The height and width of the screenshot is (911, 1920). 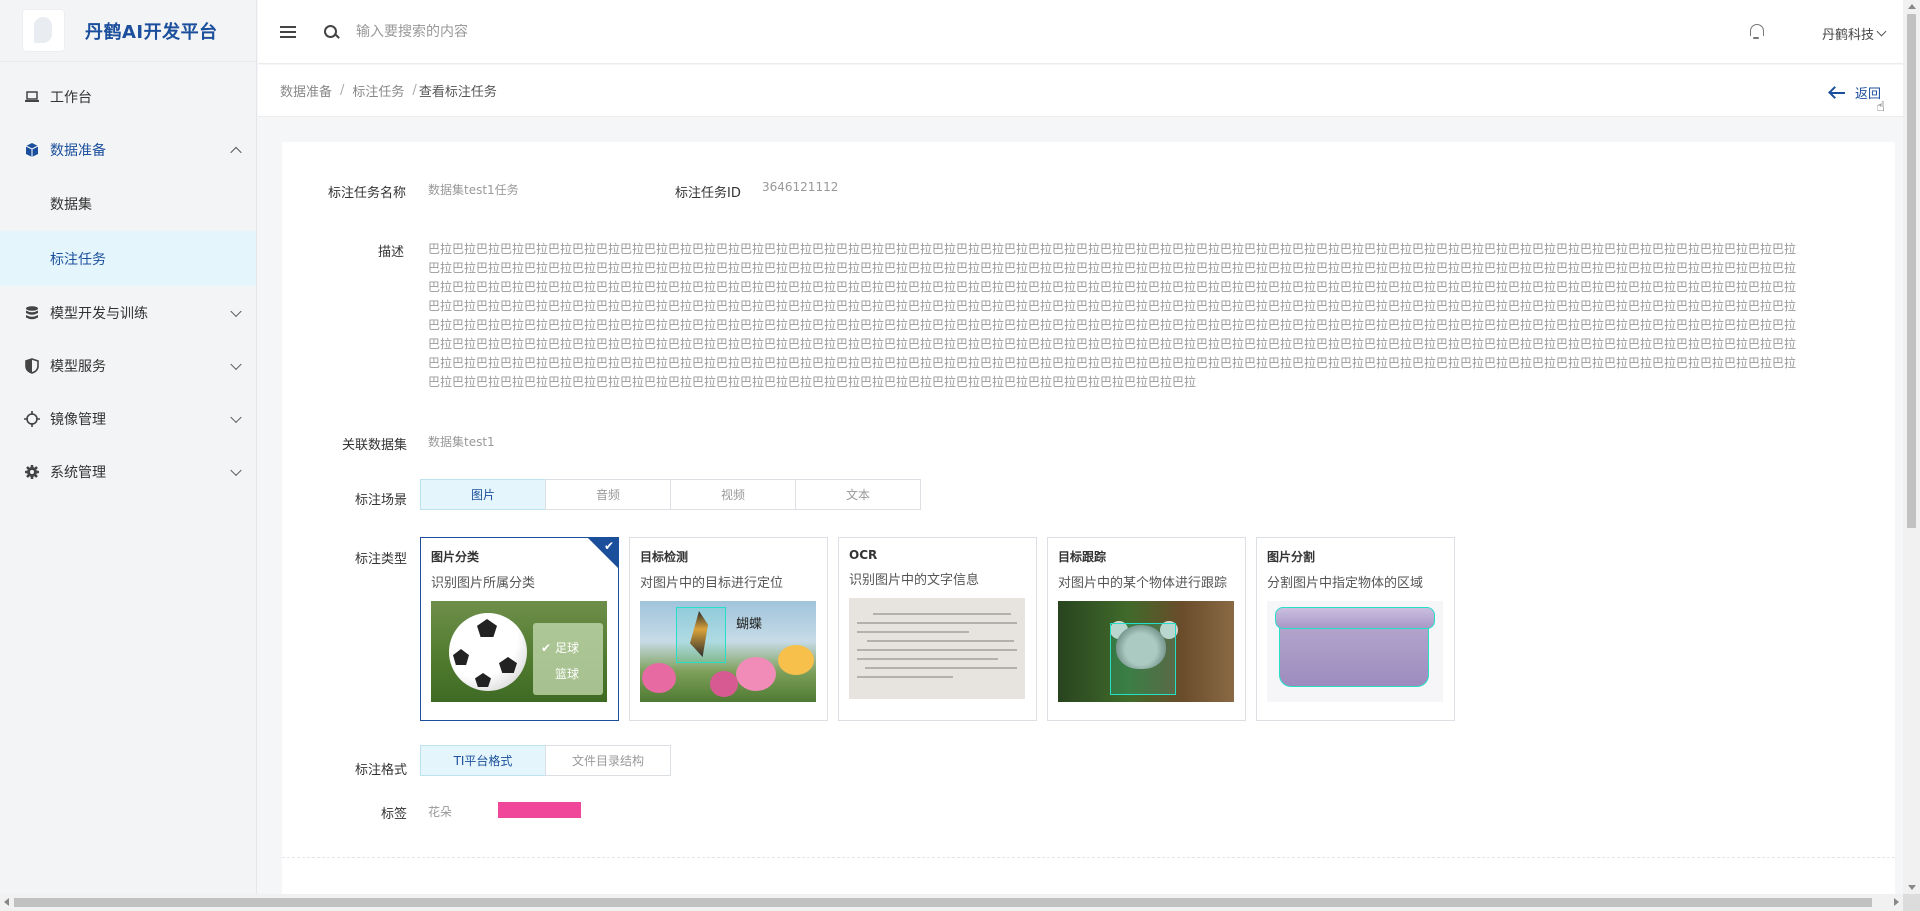 I want to click on scroll-down-icon, so click(x=1912, y=887).